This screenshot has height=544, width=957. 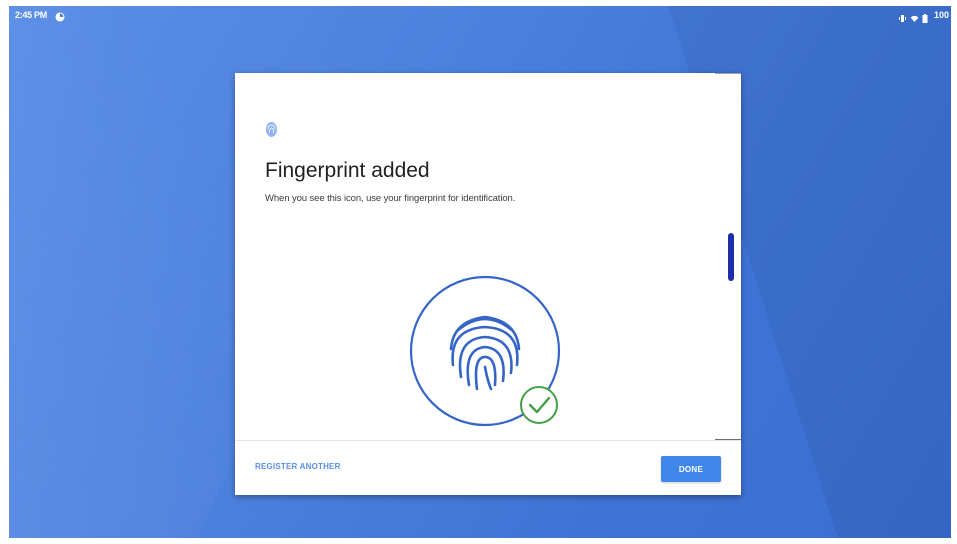 I want to click on fingerprint-check-icon, so click(x=487, y=353).